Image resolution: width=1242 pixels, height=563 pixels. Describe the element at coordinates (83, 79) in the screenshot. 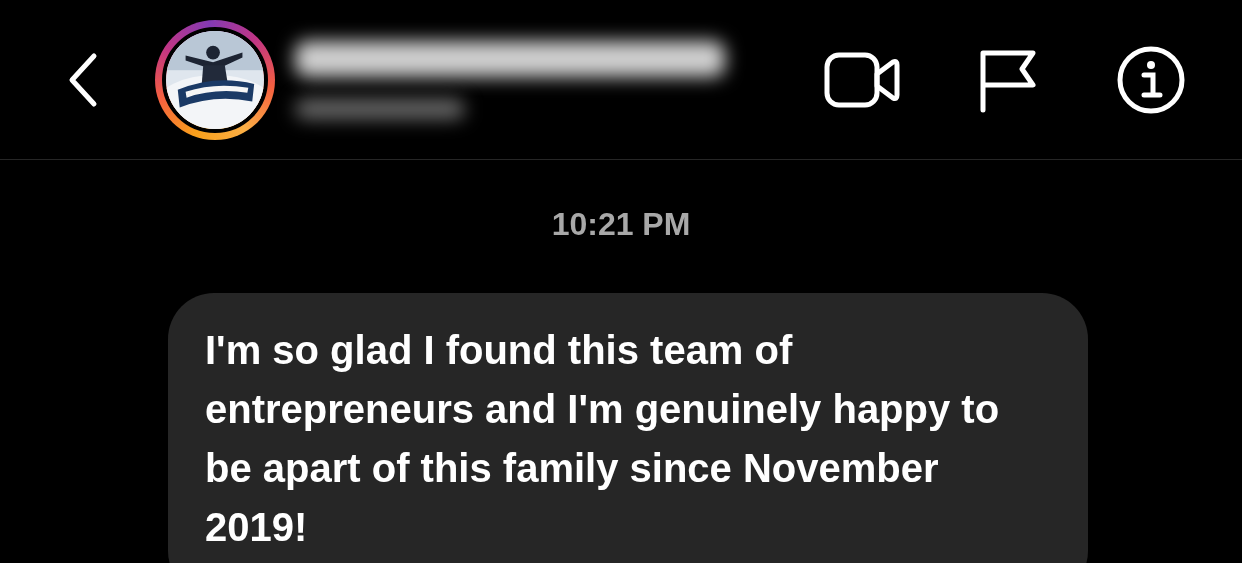

I see `back-icon` at that location.